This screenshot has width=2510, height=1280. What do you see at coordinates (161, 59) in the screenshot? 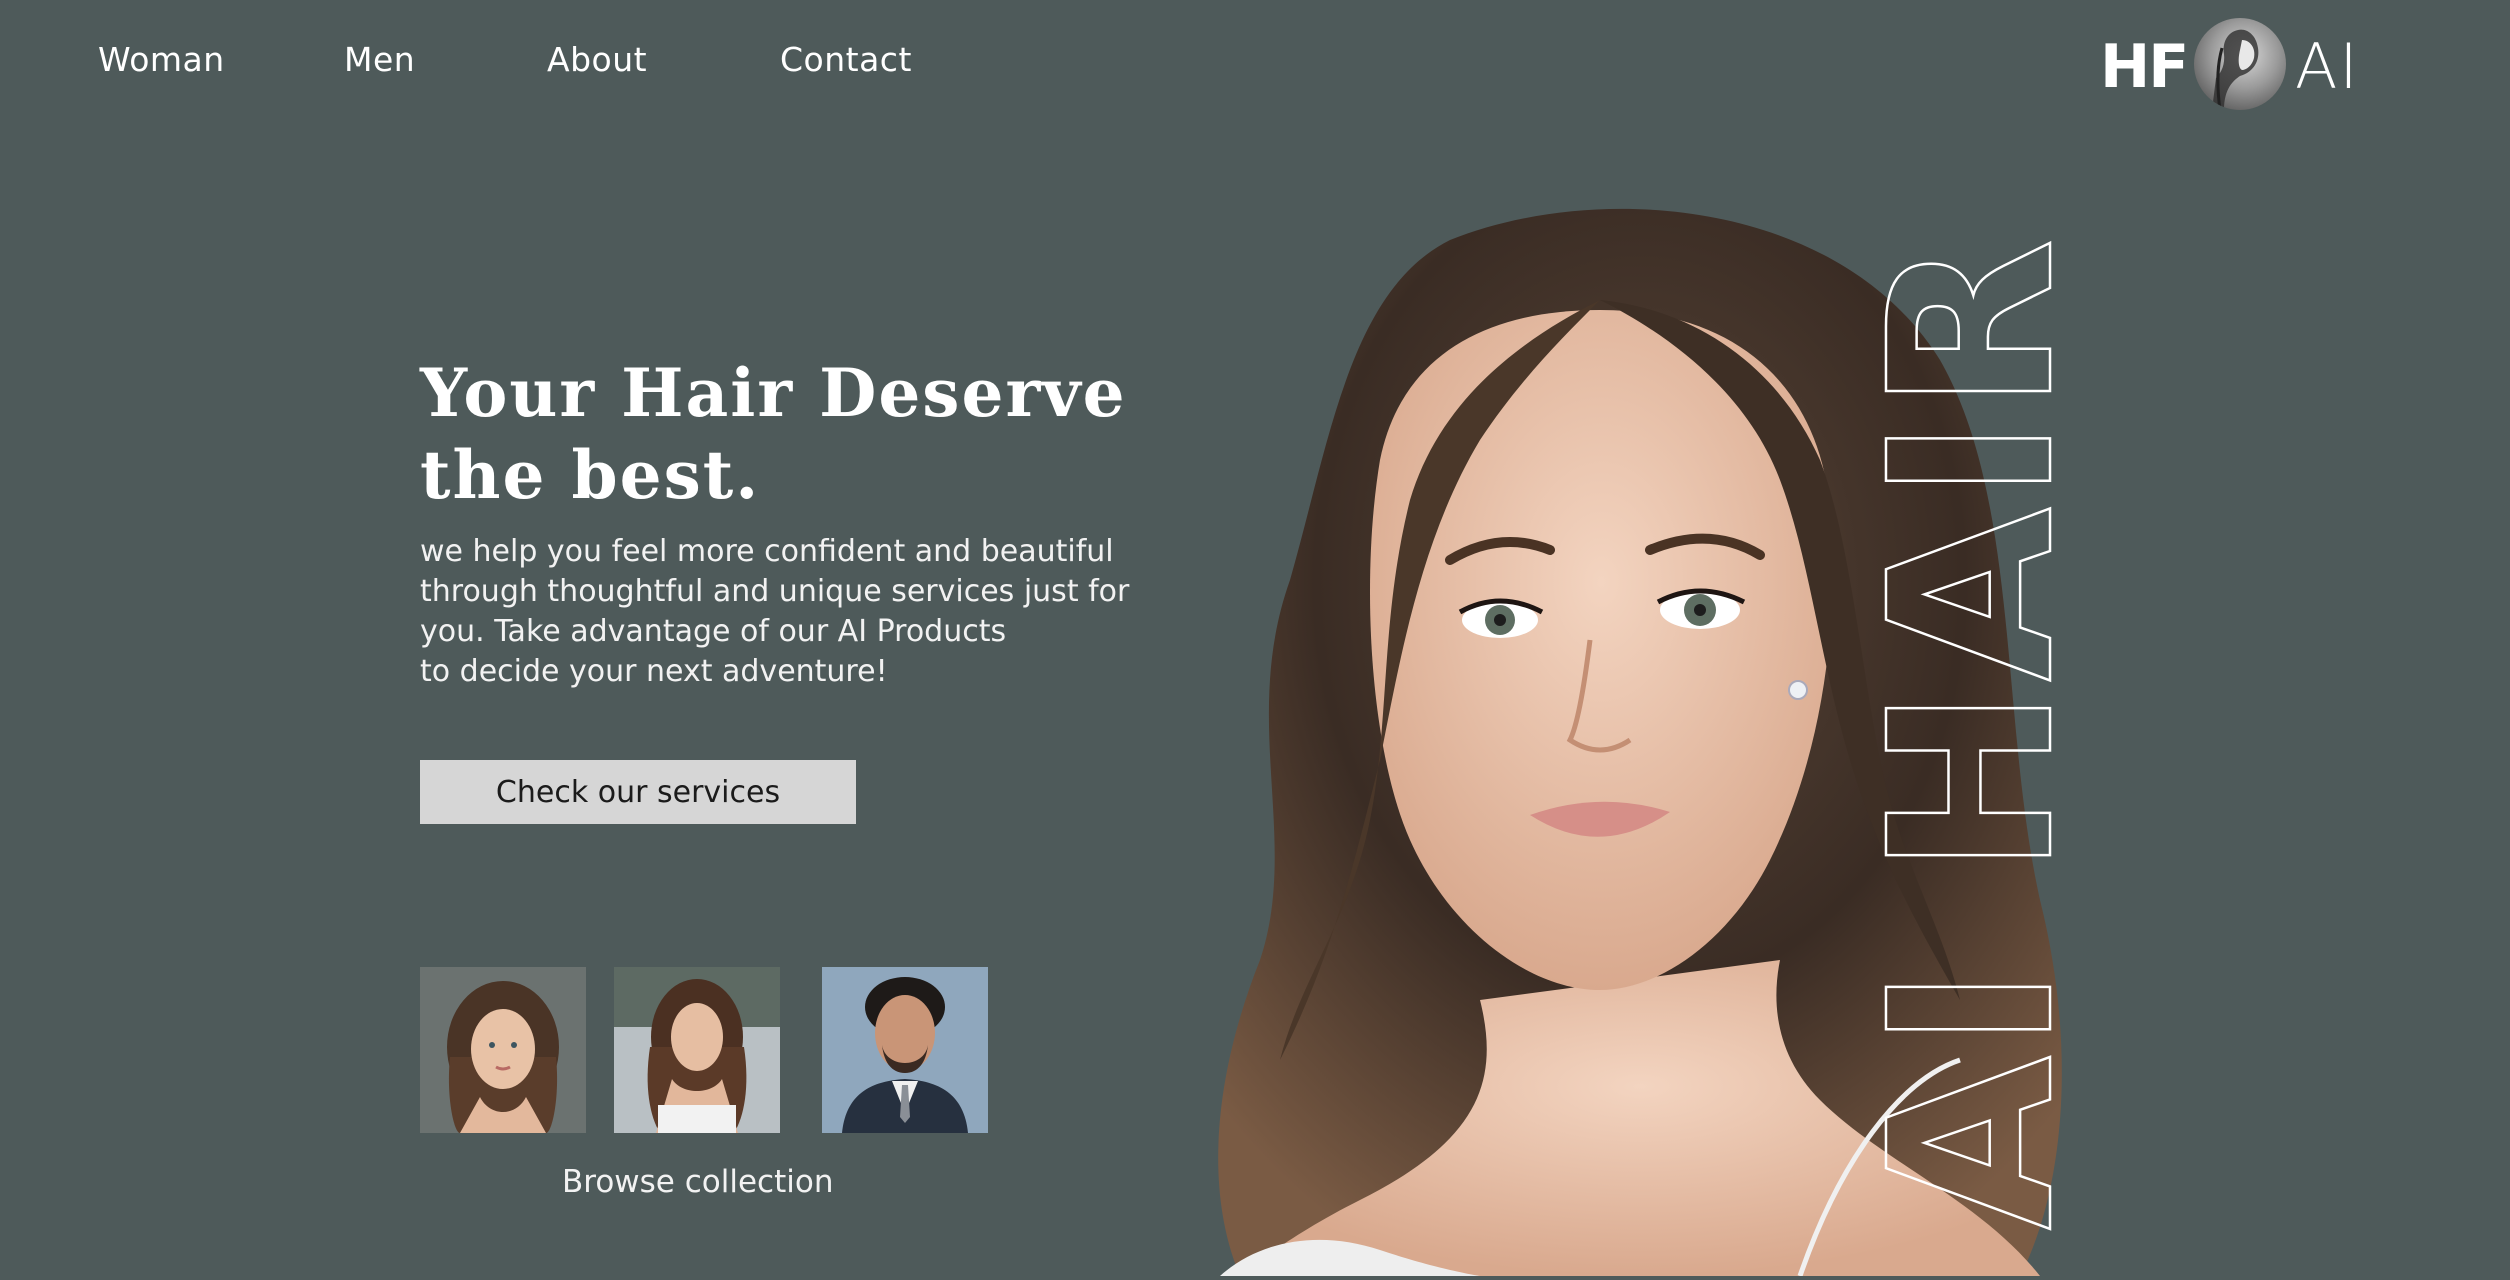
I see `nav-link-woman: Woman` at bounding box center [161, 59].